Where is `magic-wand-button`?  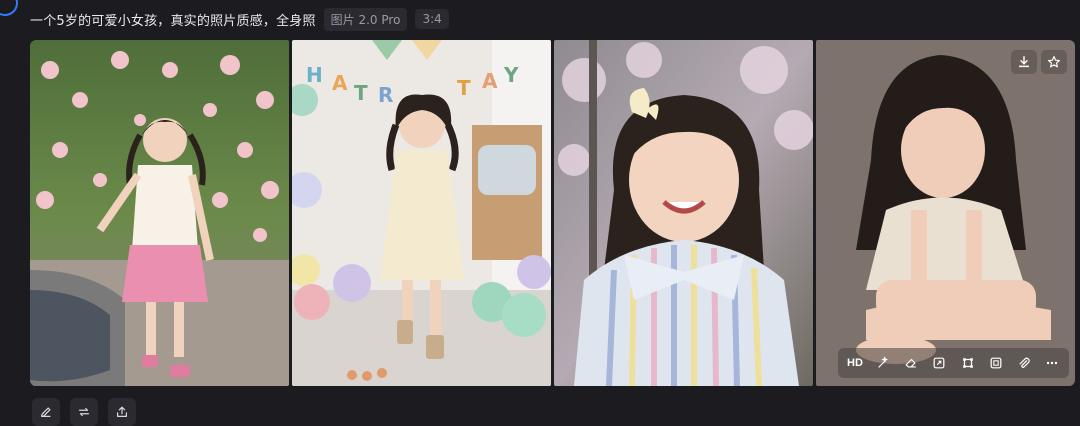 magic-wand-button is located at coordinates (883, 363).